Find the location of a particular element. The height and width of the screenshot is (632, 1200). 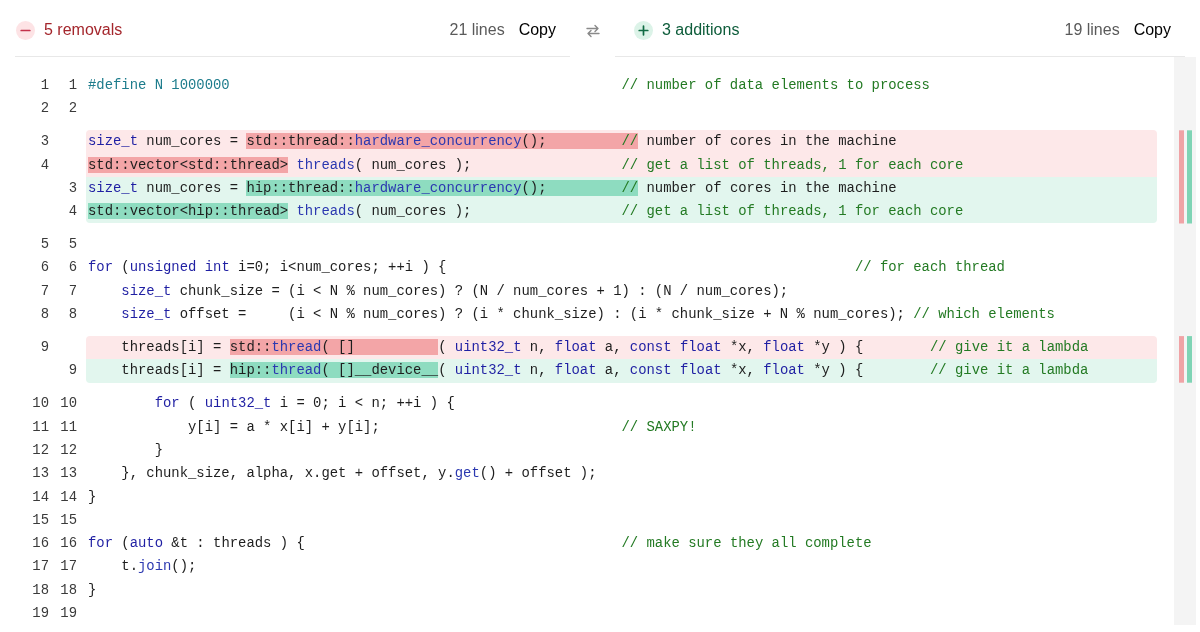

changed-code: std::vector<hip::thread> is located at coordinates (188, 211).